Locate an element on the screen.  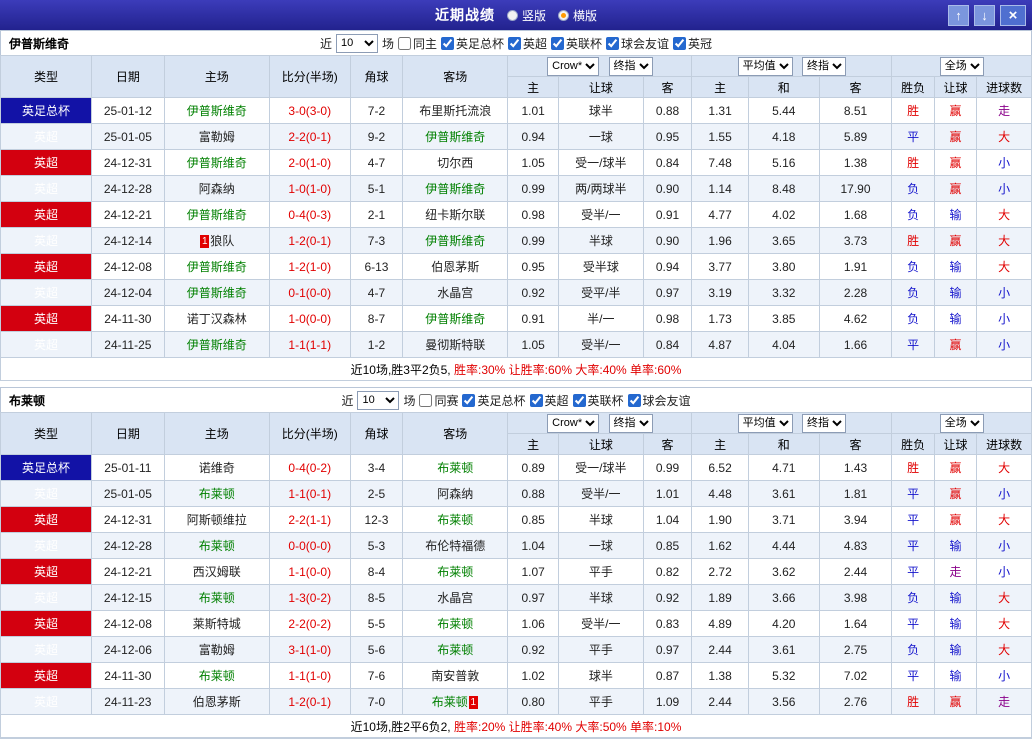
sub-handicap-home-odds: 主 is located at coordinates (533, 87).